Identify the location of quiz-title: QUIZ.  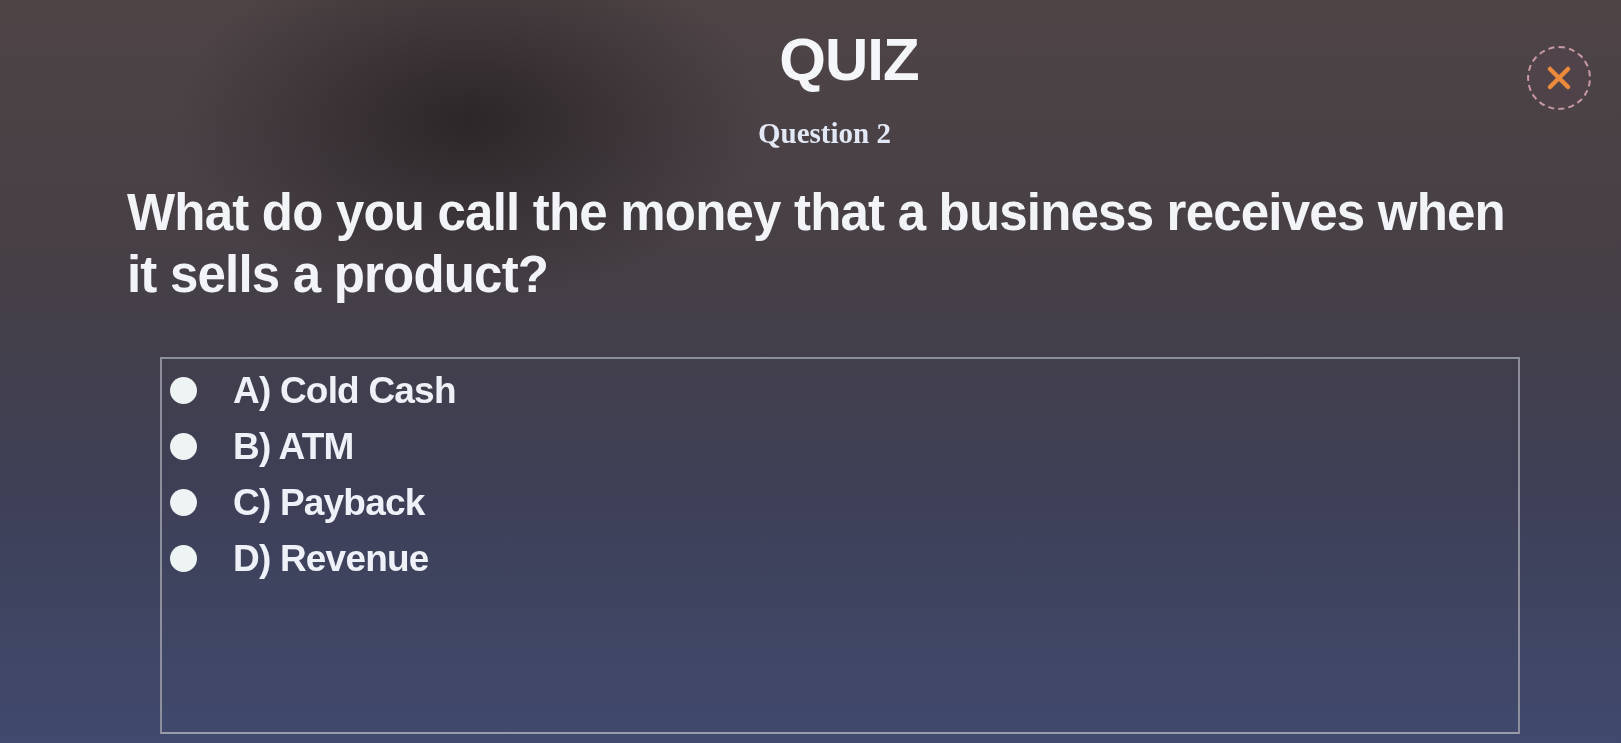
(849, 60).